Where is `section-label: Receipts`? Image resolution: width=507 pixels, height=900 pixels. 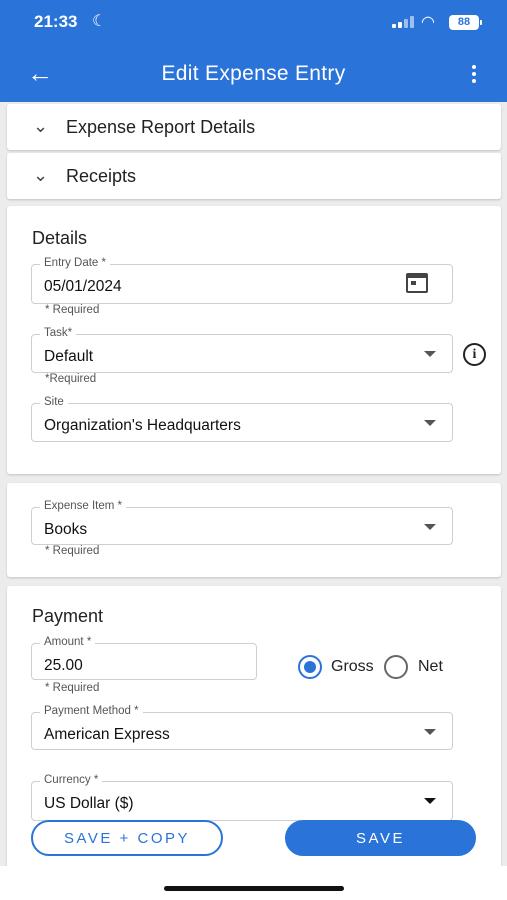
section-label: Receipts is located at coordinates (101, 176).